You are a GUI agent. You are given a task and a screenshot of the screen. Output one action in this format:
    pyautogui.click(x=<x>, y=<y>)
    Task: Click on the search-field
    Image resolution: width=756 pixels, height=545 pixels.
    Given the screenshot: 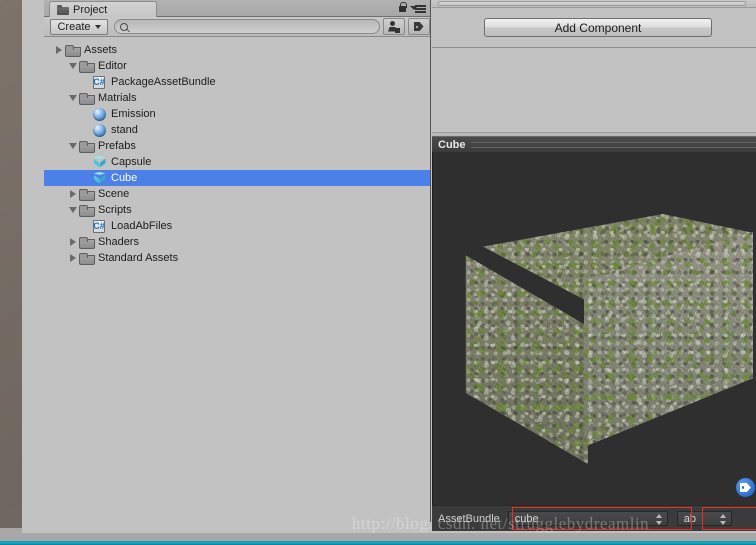 What is the action you would take?
    pyautogui.click(x=247, y=26)
    